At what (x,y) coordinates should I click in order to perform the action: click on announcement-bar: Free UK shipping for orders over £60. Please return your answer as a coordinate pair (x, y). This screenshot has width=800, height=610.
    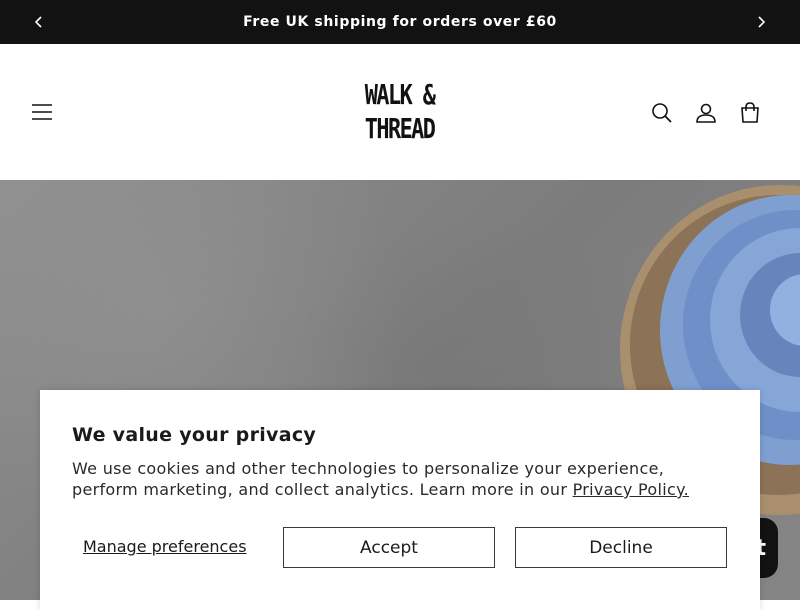
    Looking at the image, I should click on (400, 22).